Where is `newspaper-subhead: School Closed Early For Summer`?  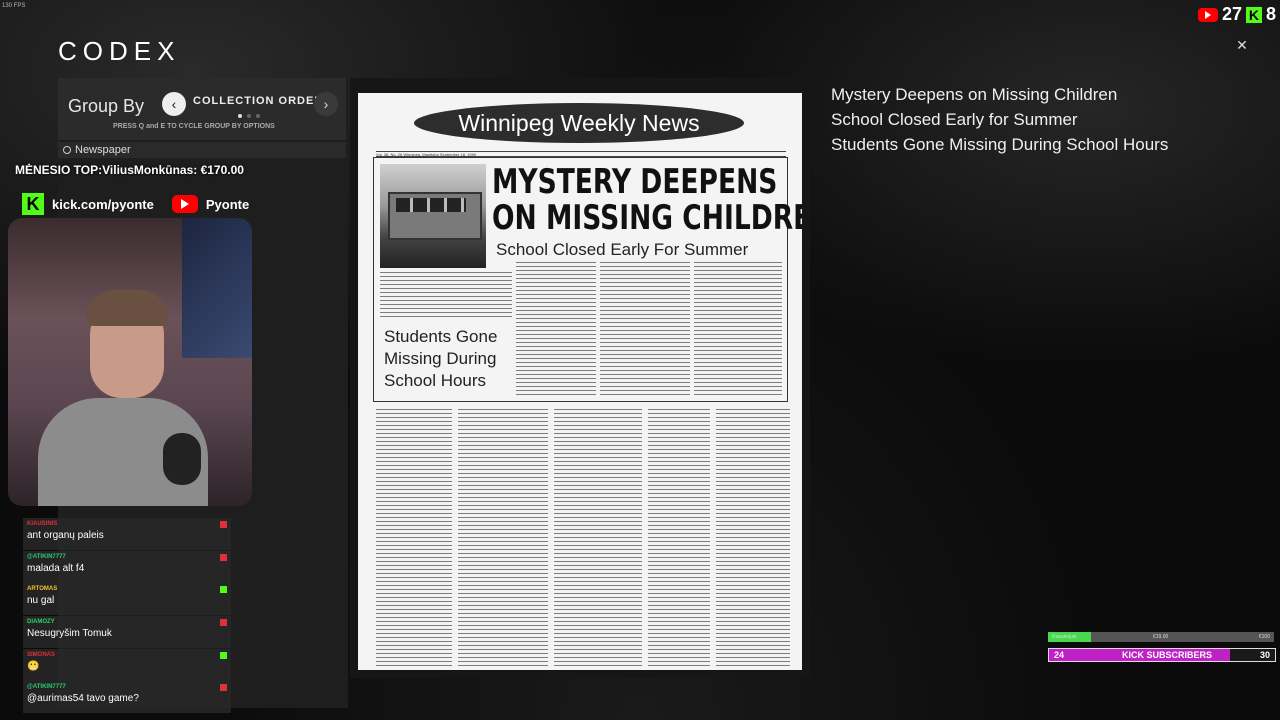 newspaper-subhead: School Closed Early For Summer is located at coordinates (622, 249).